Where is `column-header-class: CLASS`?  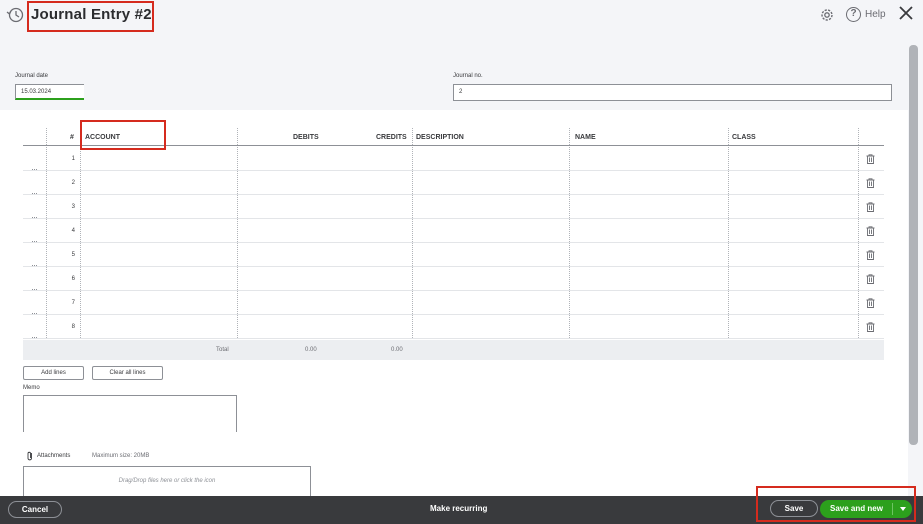
column-header-class: CLASS is located at coordinates (744, 137).